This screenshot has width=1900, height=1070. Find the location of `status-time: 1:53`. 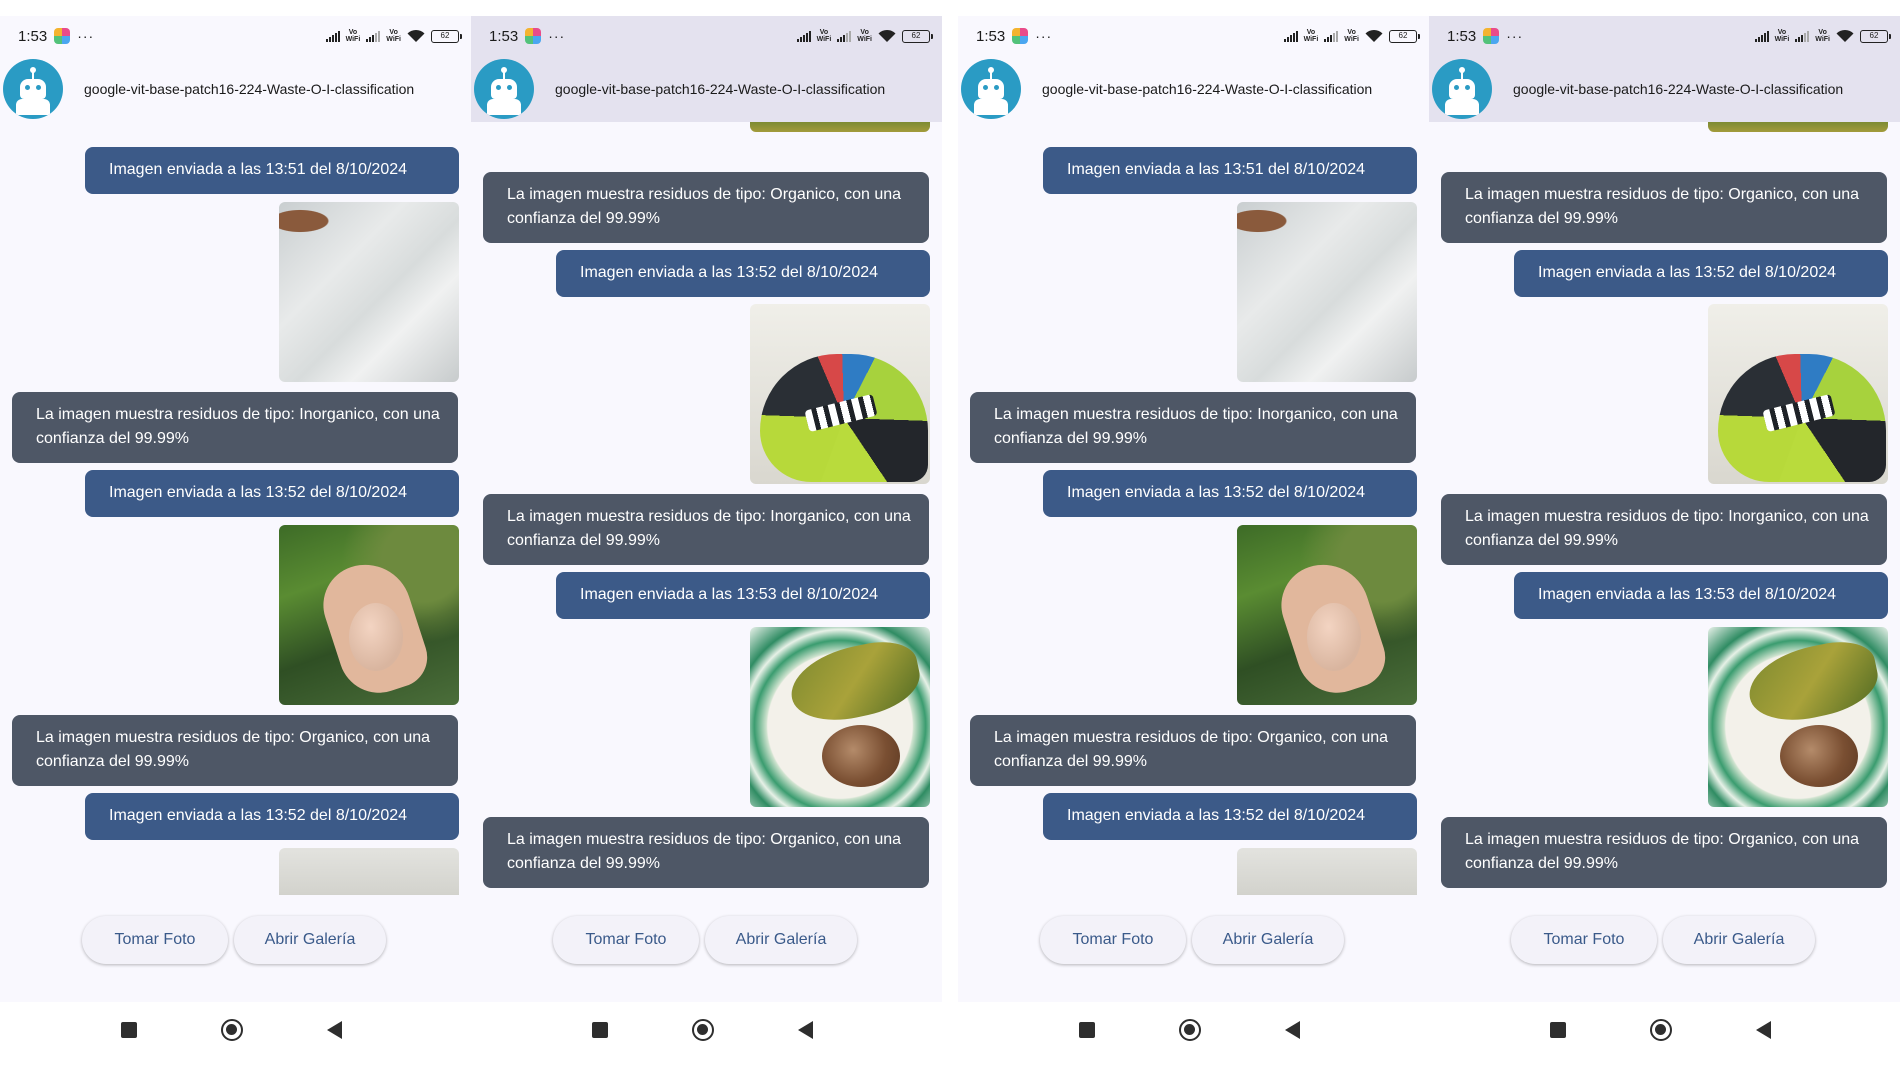

status-time: 1:53 is located at coordinates (991, 36).